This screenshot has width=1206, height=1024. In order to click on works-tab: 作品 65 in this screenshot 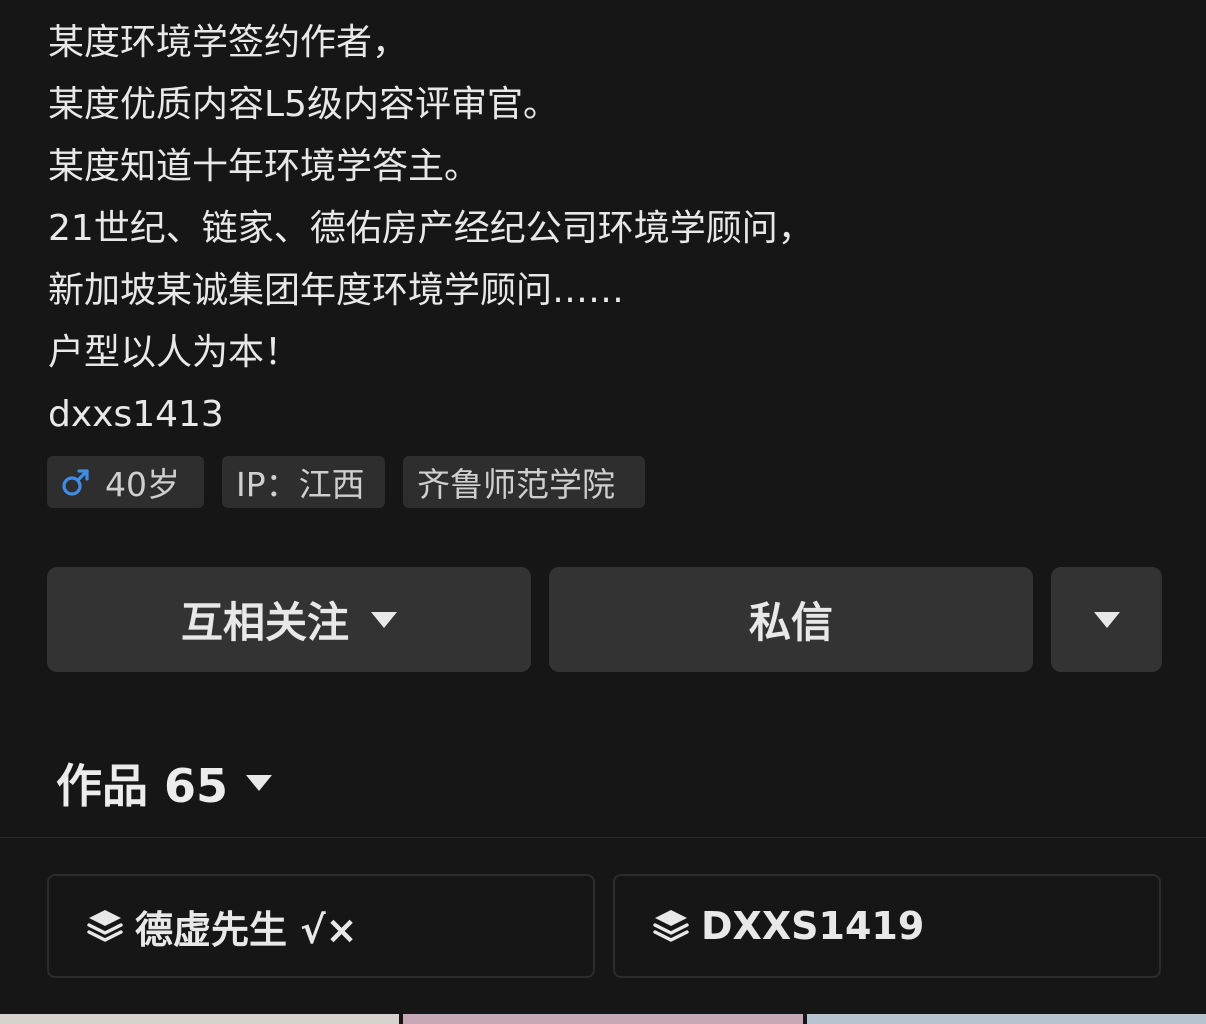, I will do `click(164, 783)`.